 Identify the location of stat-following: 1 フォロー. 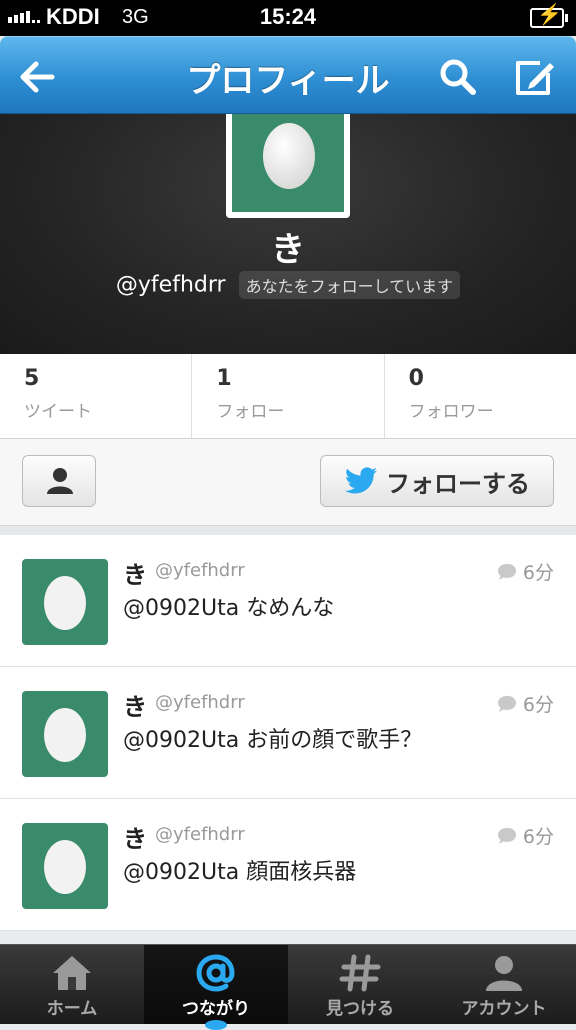
(288, 396).